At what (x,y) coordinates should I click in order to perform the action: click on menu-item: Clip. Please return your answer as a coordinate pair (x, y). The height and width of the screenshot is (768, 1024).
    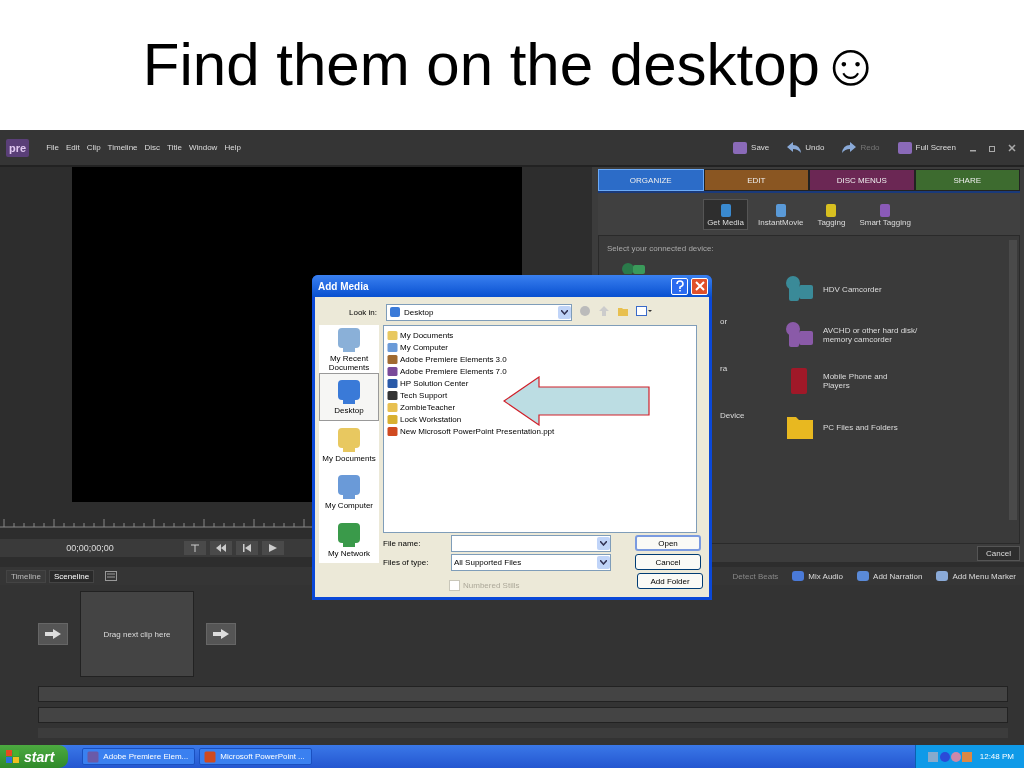
    Looking at the image, I should click on (93, 147).